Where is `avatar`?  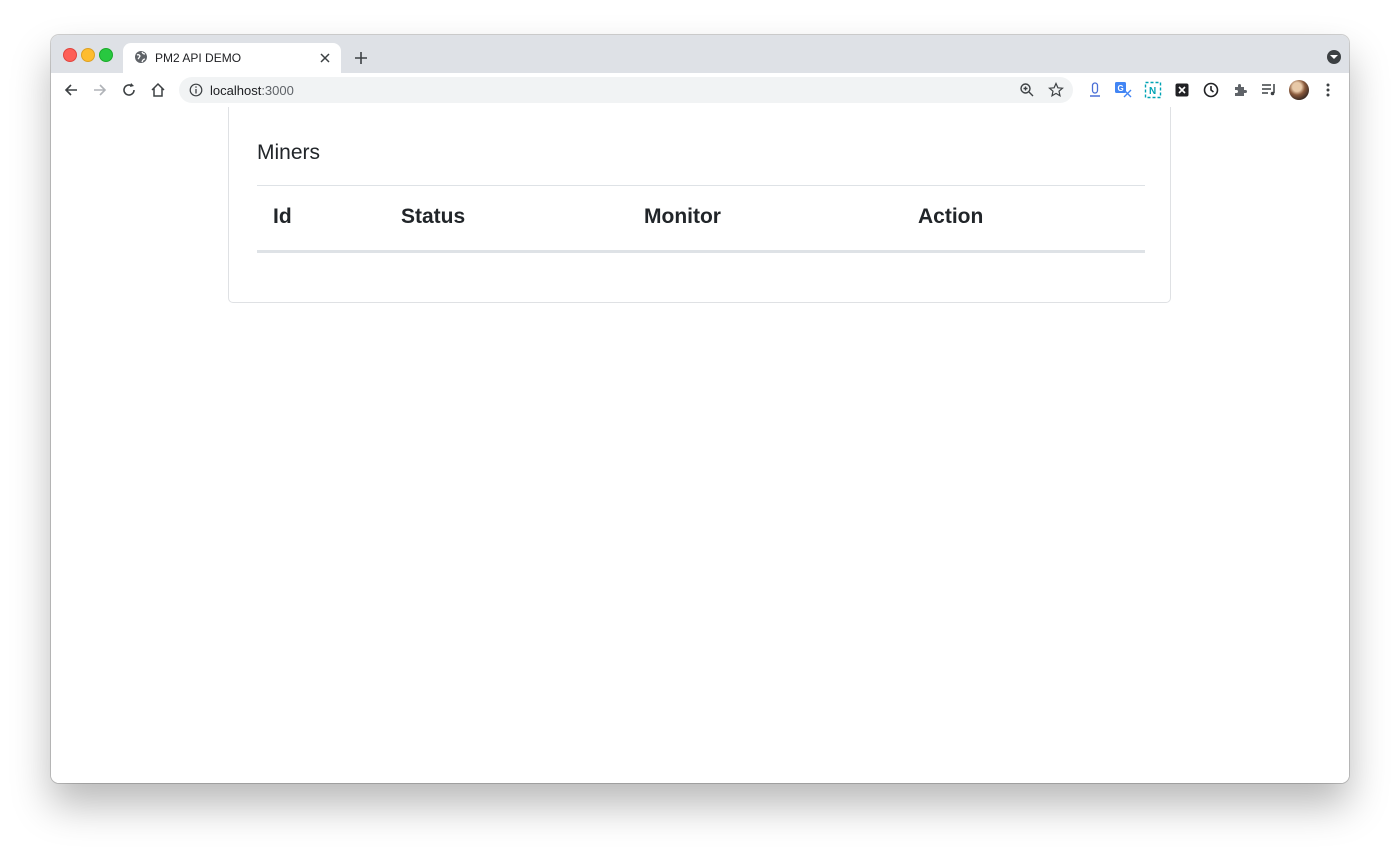 avatar is located at coordinates (1299, 90).